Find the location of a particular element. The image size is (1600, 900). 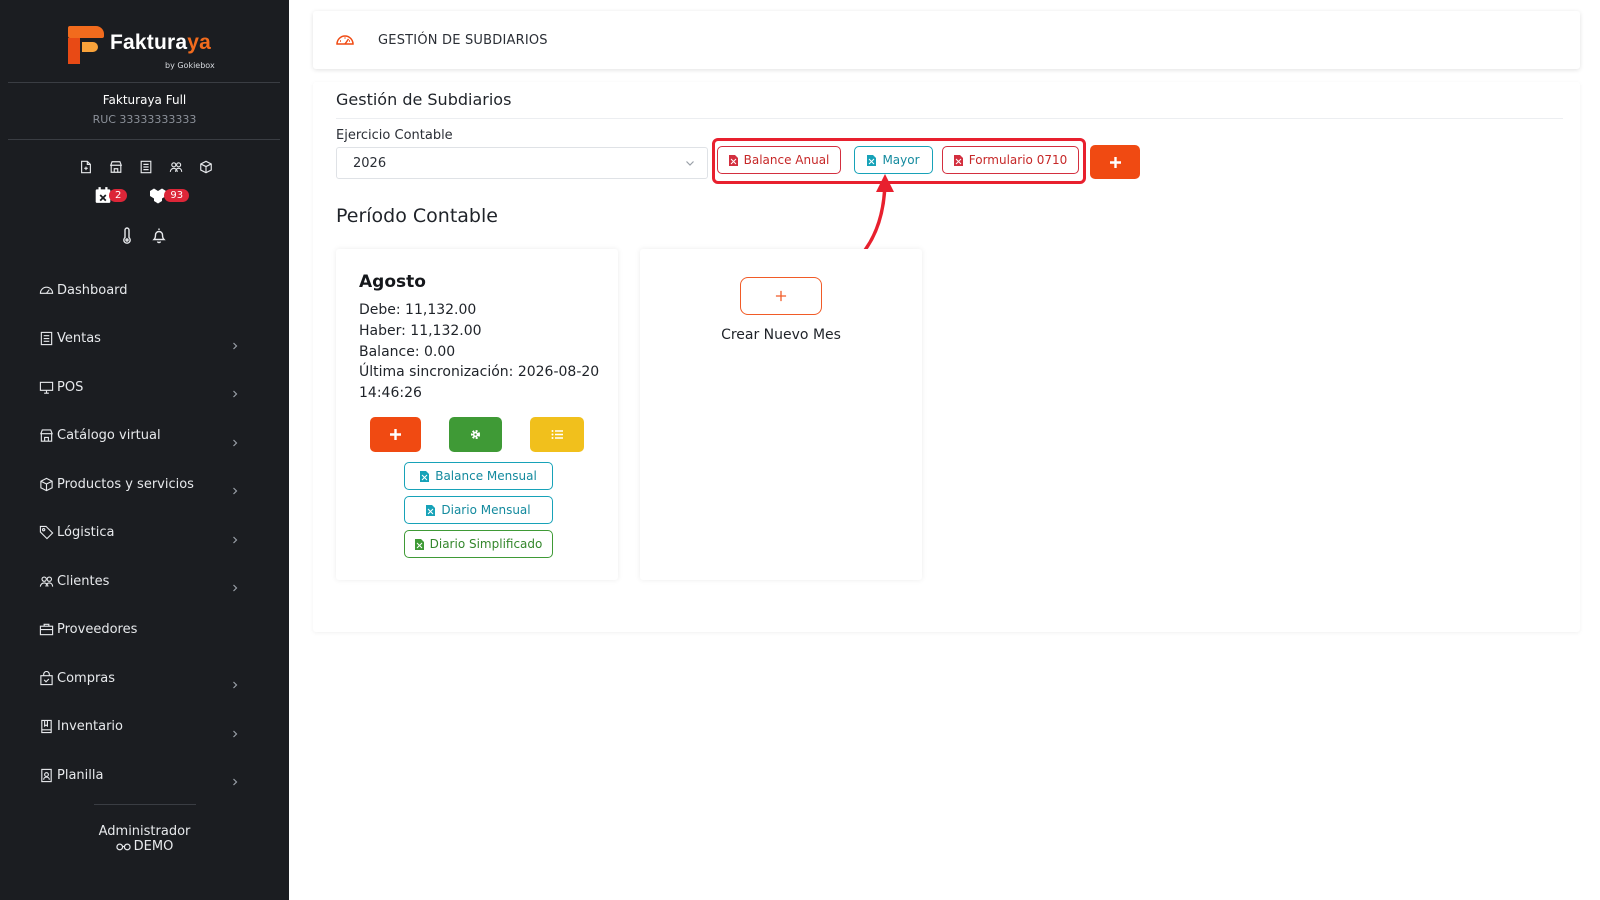

gear-icon is located at coordinates (475, 434).